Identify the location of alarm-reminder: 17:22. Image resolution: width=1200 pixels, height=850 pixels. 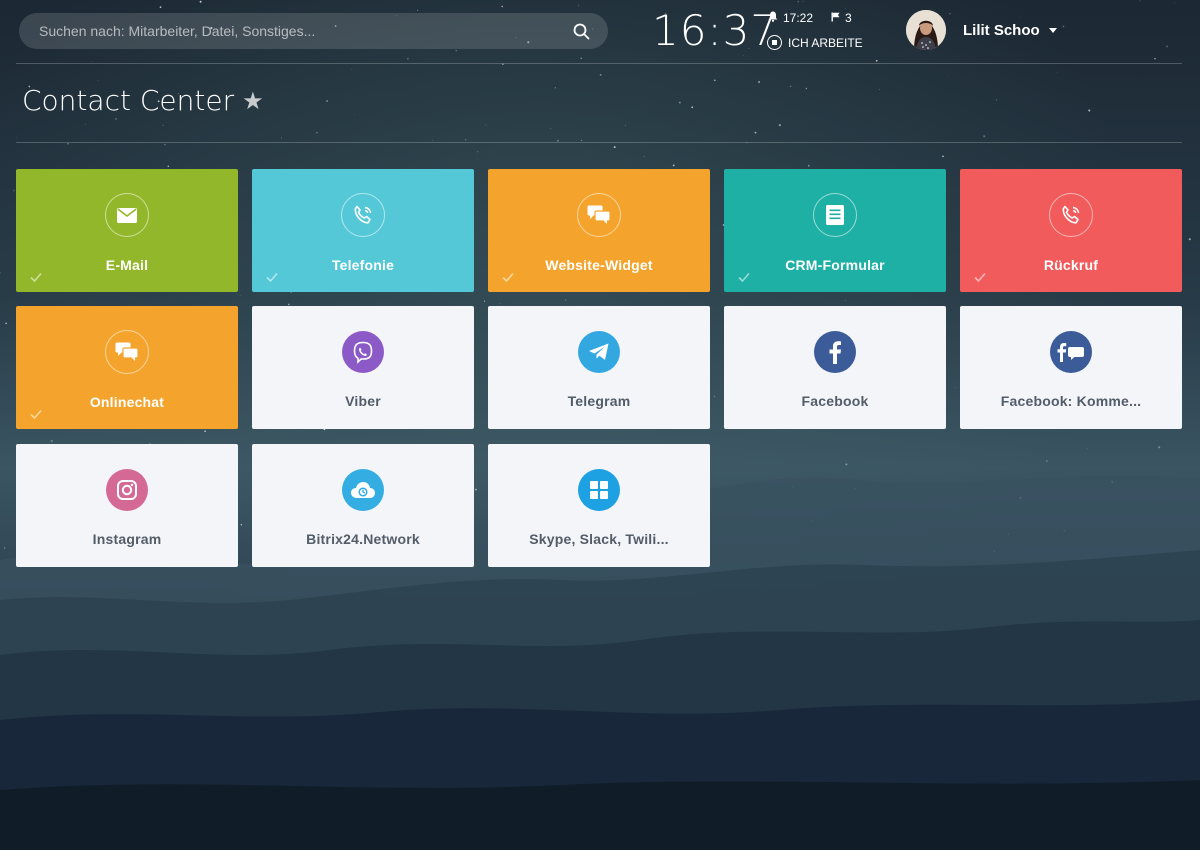
(790, 18).